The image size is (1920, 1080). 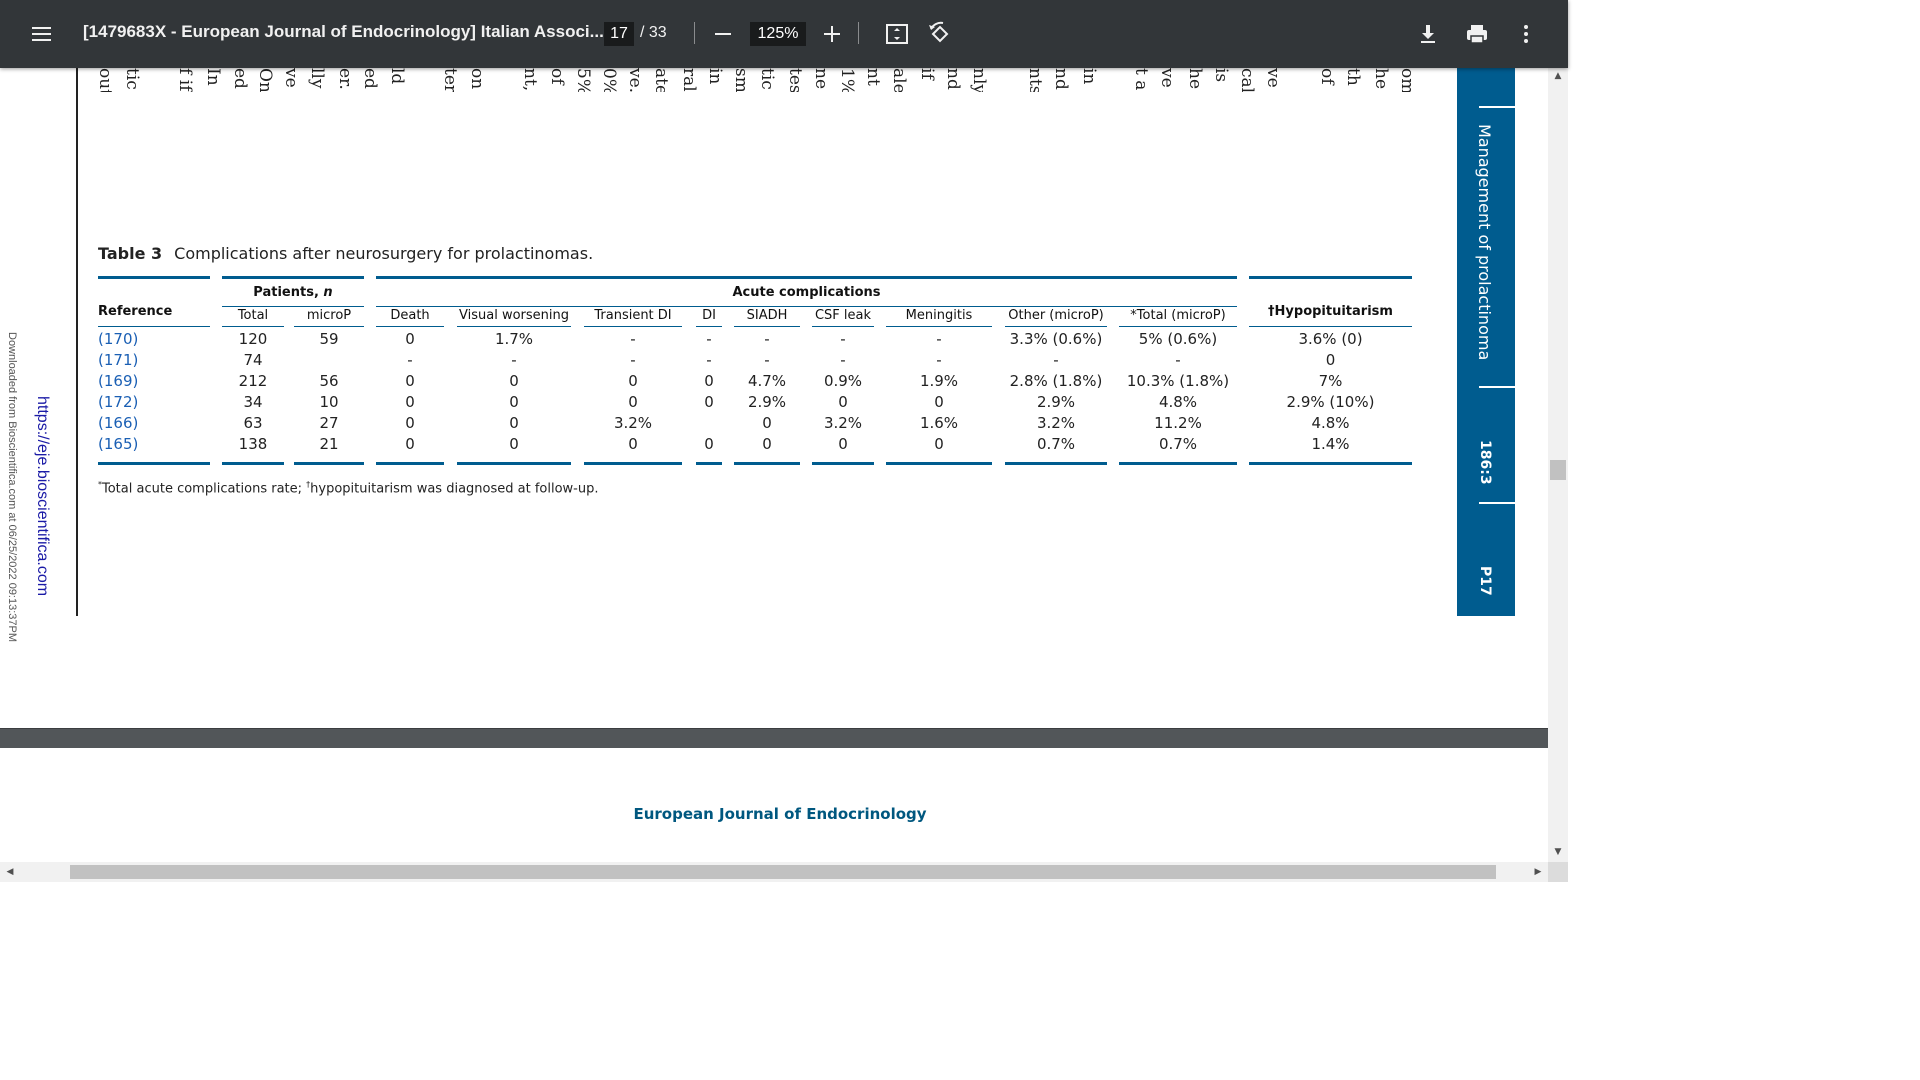 What do you see at coordinates (1484, 242) in the screenshot?
I see `side-tab-title: Management of prolactinoma` at bounding box center [1484, 242].